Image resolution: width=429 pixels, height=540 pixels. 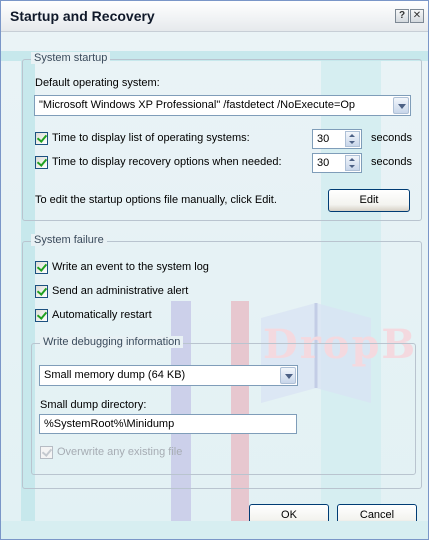 What do you see at coordinates (41, 291) in the screenshot?
I see `send-alert-checkbox` at bounding box center [41, 291].